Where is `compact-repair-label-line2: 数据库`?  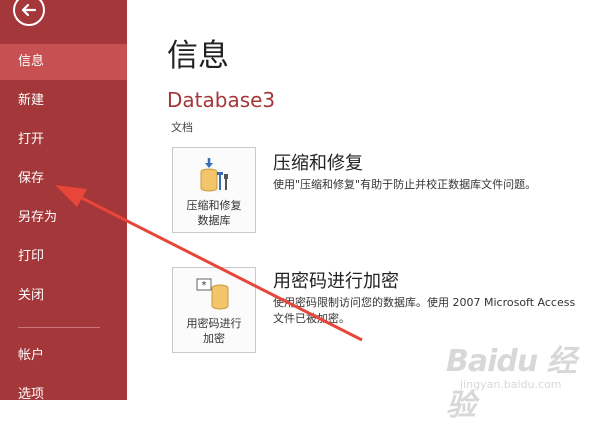 compact-repair-label-line2: 数据库 is located at coordinates (214, 220).